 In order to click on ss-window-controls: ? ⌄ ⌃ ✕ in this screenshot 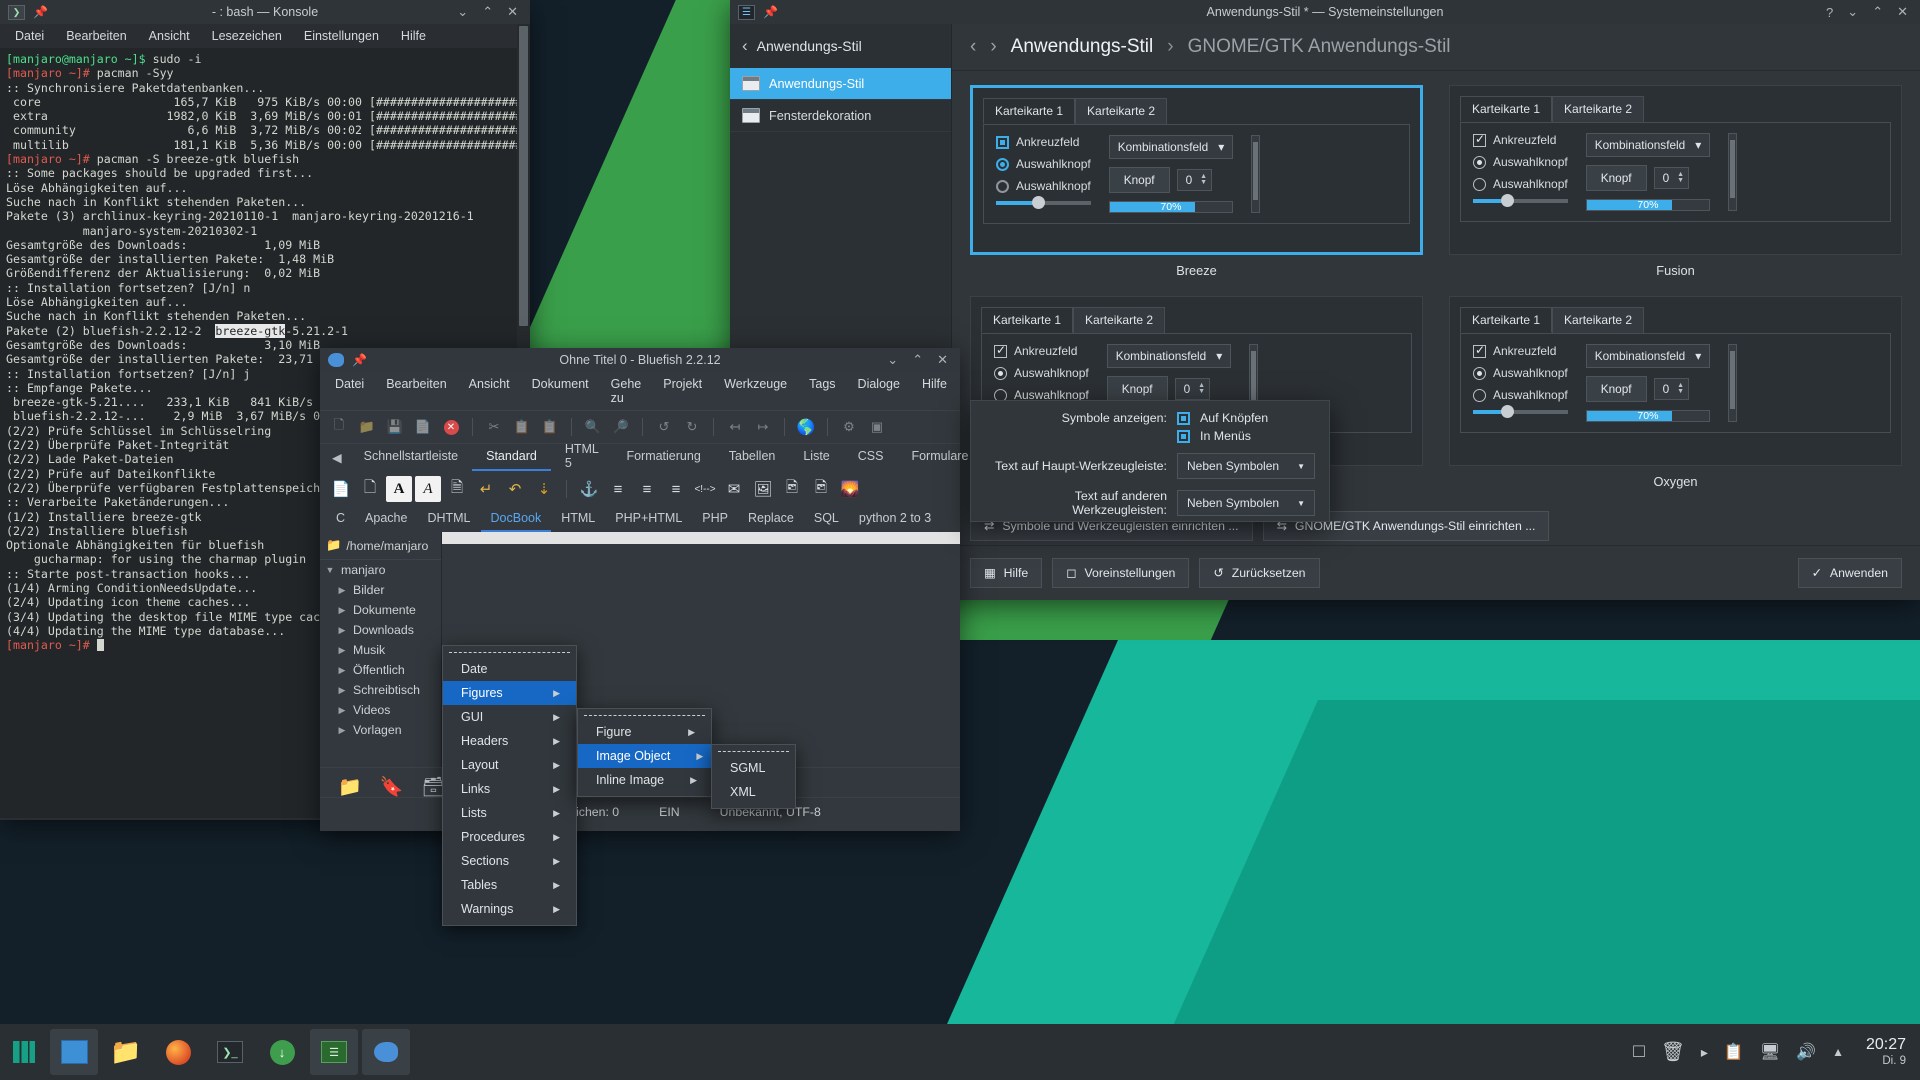, I will do `click(1873, 12)`.